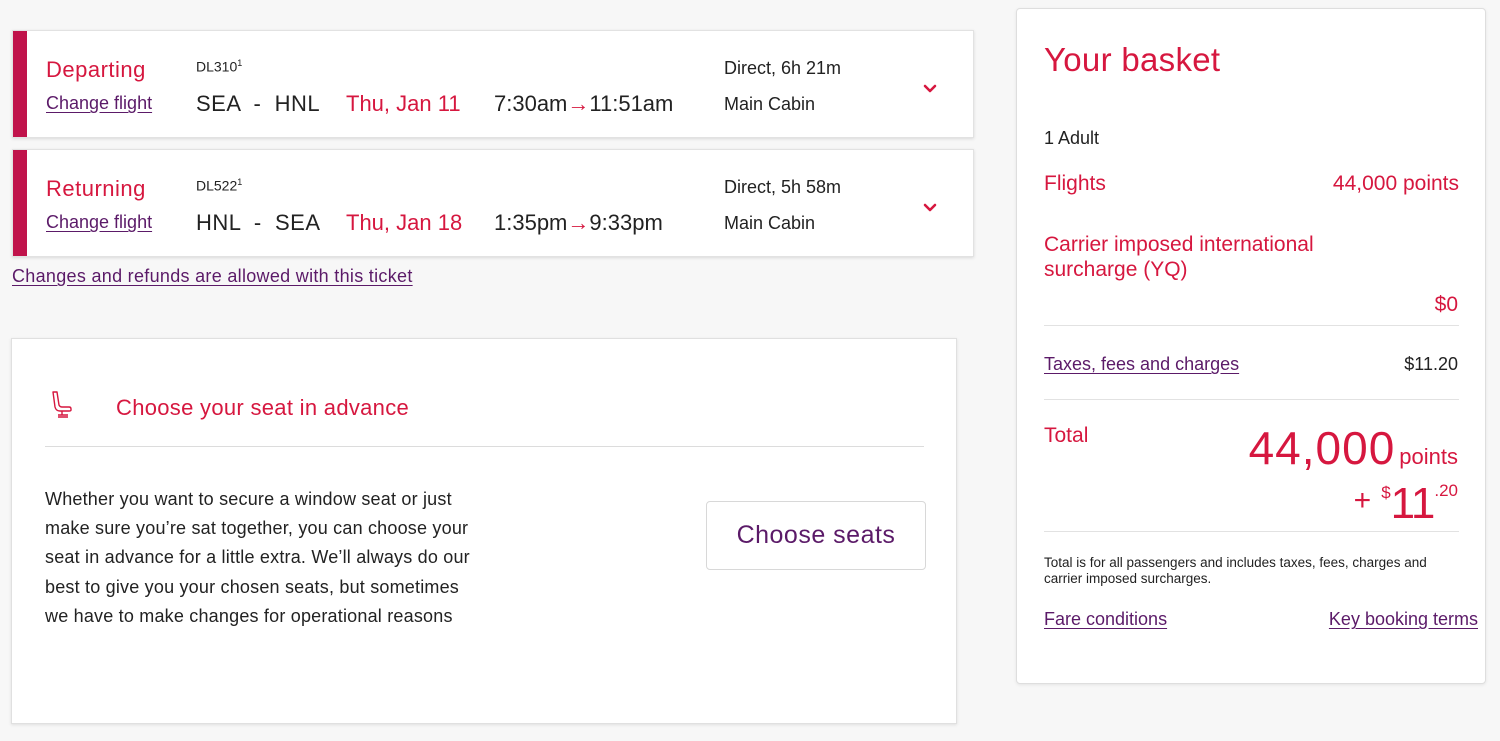  Describe the element at coordinates (531, 103) in the screenshot. I see `depart-time: 7:30am` at that location.